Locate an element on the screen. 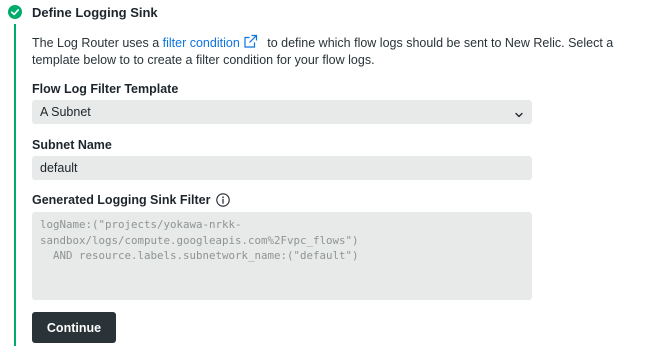  info-icon is located at coordinates (222, 200).